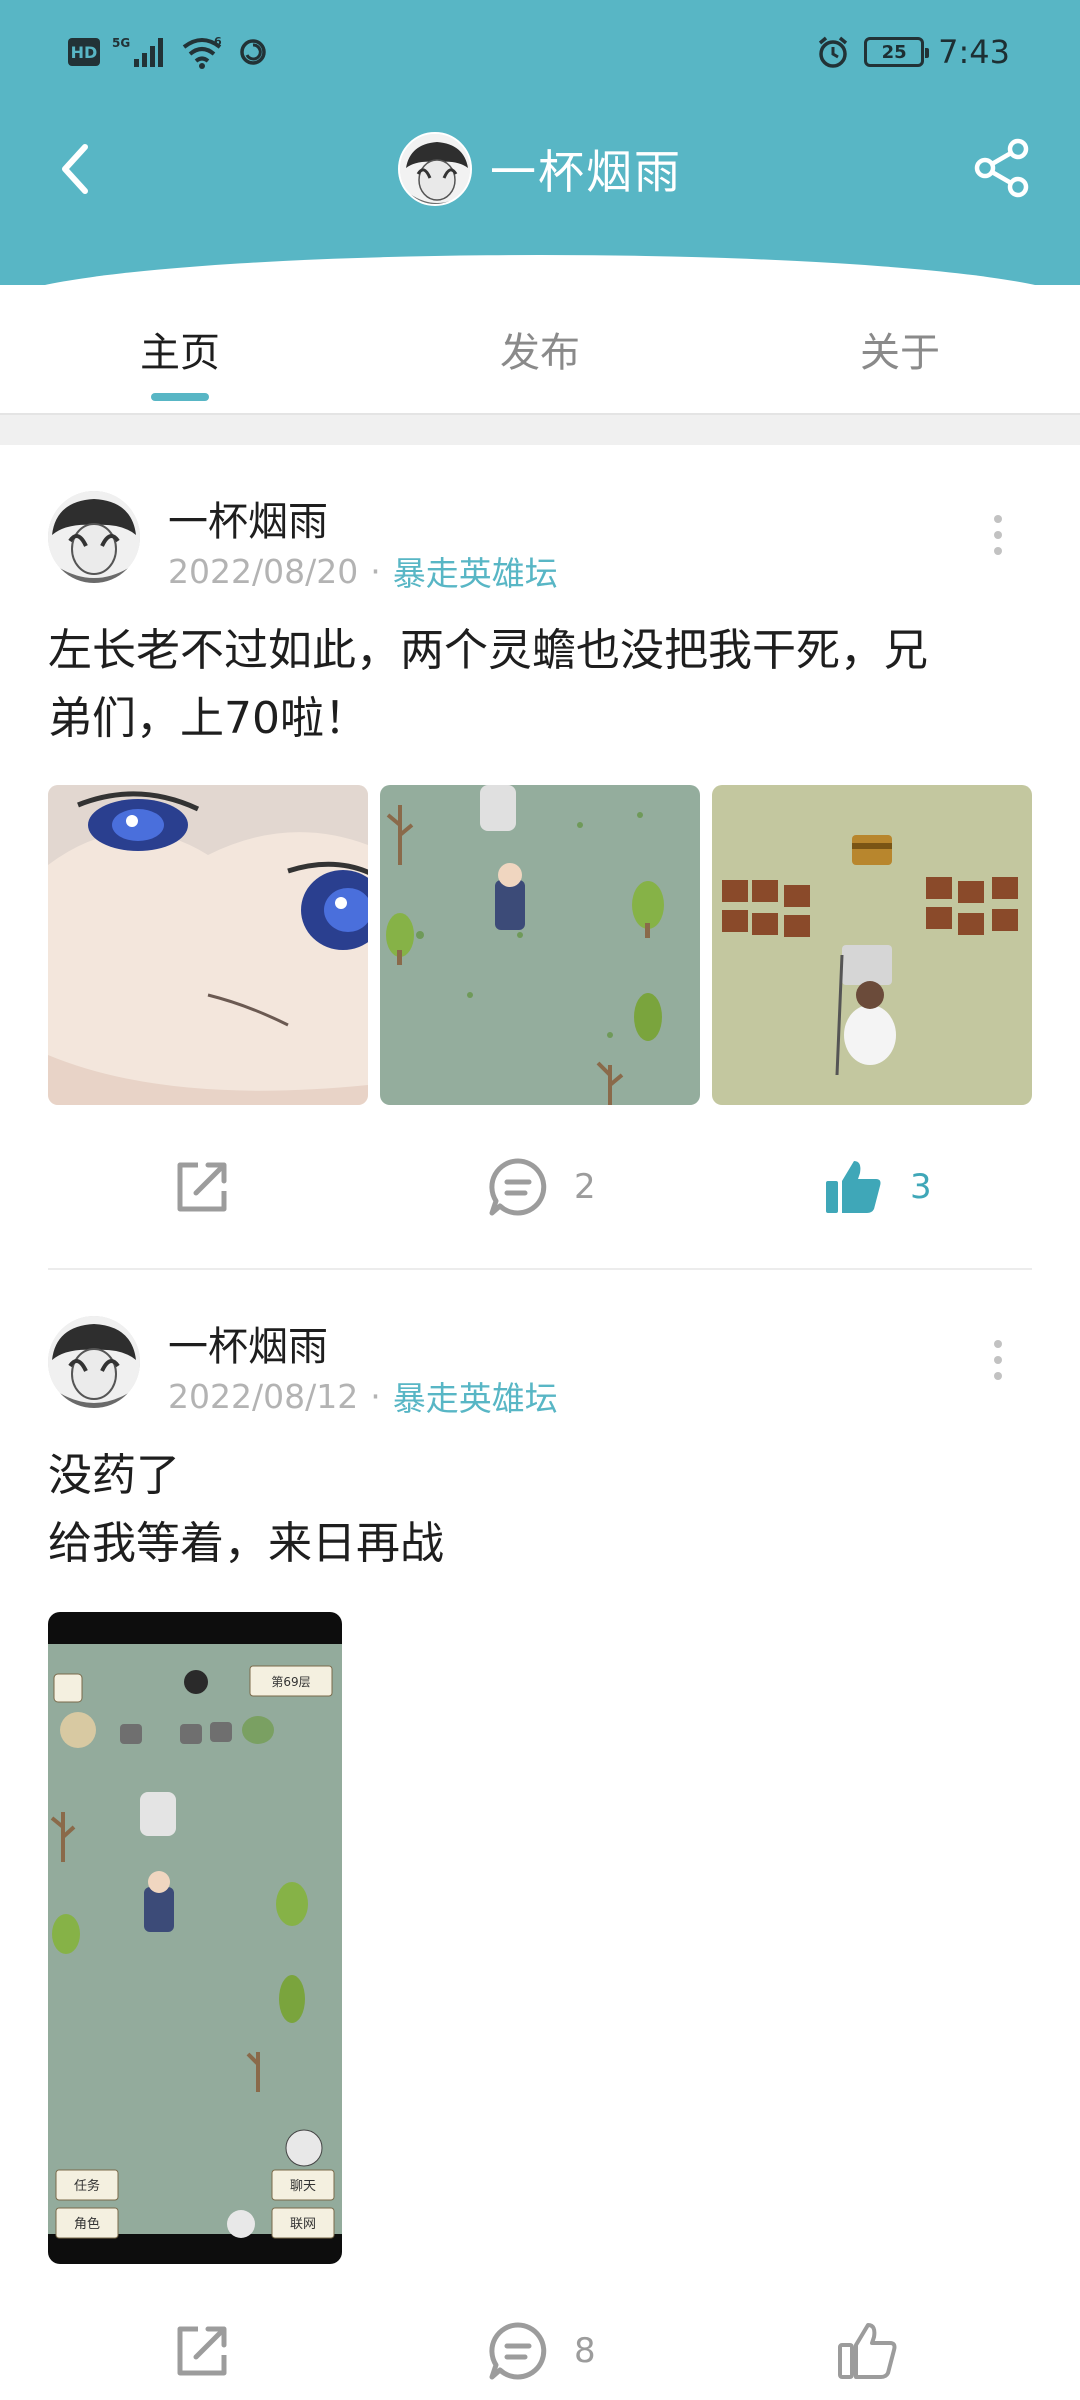 The image size is (1080, 2400). Describe the element at coordinates (488, 650) in the screenshot. I see `post-text-line: 左长老不过如此，两个灵蟾也没把我干死，兄` at that location.